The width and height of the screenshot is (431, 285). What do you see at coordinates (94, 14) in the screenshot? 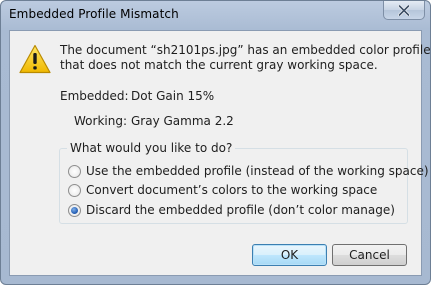
I see `window-title: Embedded Profile Mismatch` at bounding box center [94, 14].